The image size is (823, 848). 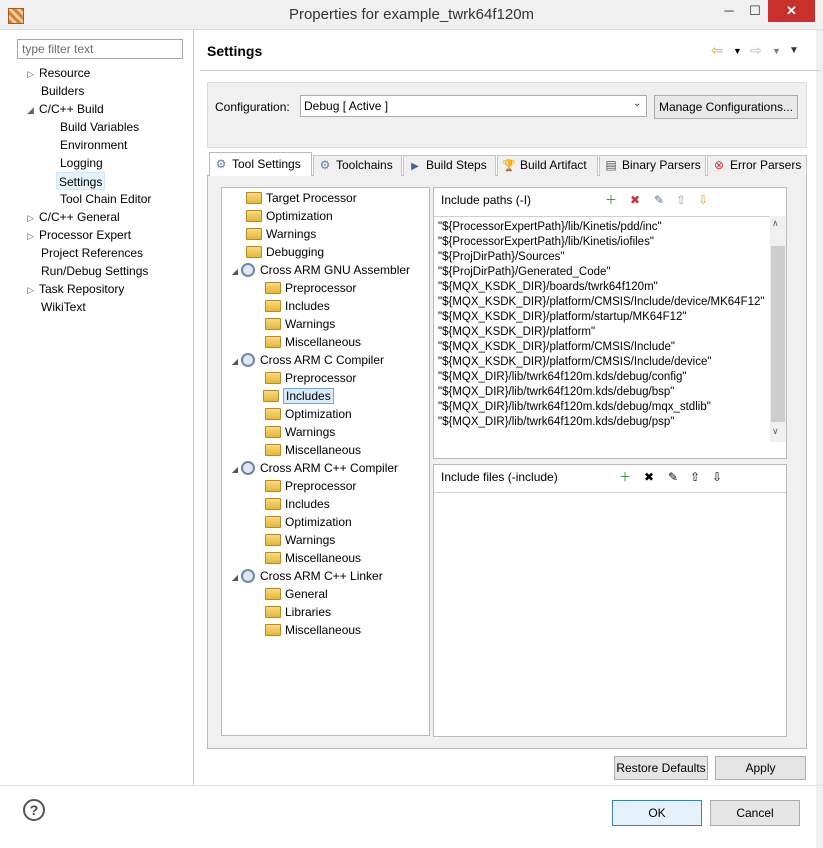 What do you see at coordinates (296, 594) in the screenshot?
I see `tree-item: General` at bounding box center [296, 594].